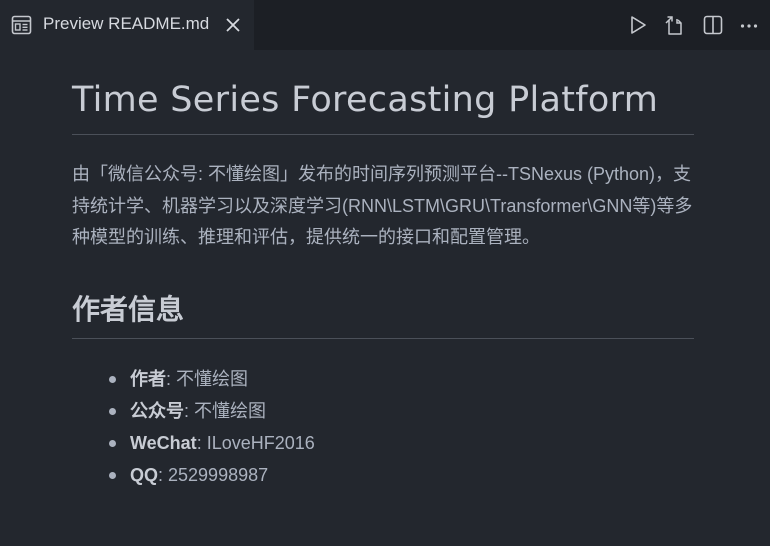  What do you see at coordinates (163, 442) in the screenshot?
I see `item-key: WeChat` at bounding box center [163, 442].